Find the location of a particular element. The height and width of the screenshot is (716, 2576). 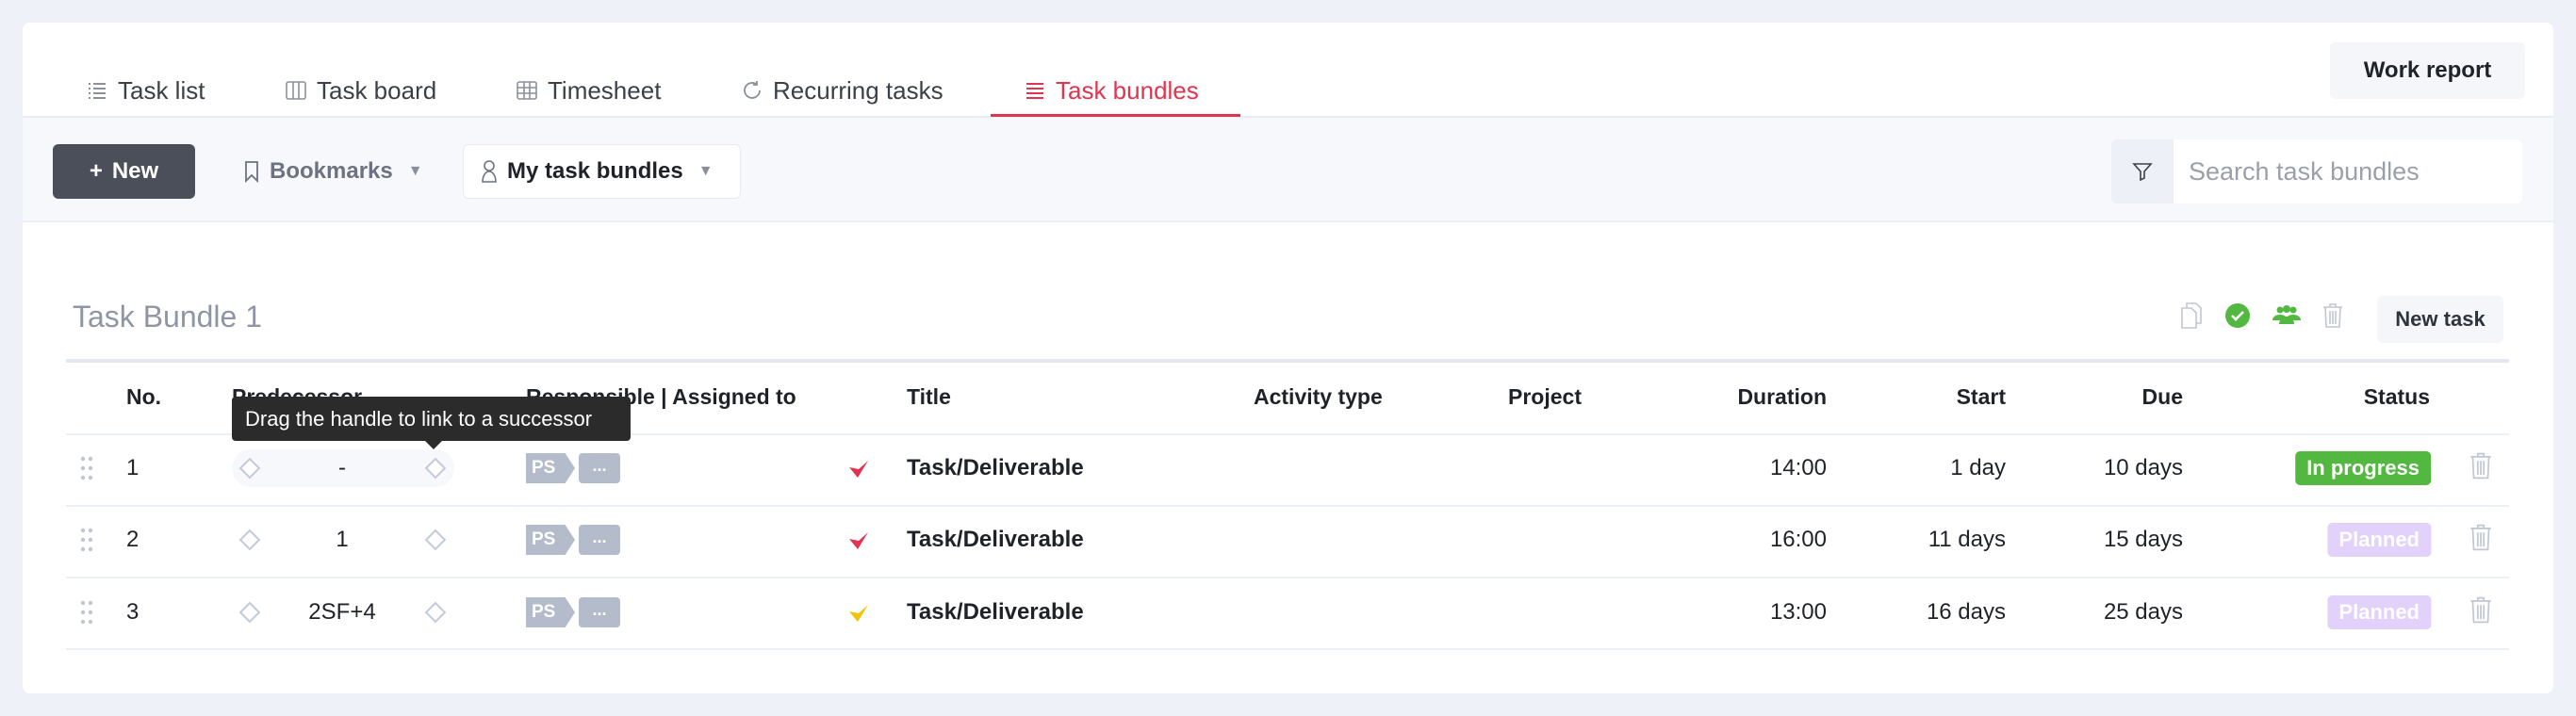

tab-label: Task list is located at coordinates (161, 90).